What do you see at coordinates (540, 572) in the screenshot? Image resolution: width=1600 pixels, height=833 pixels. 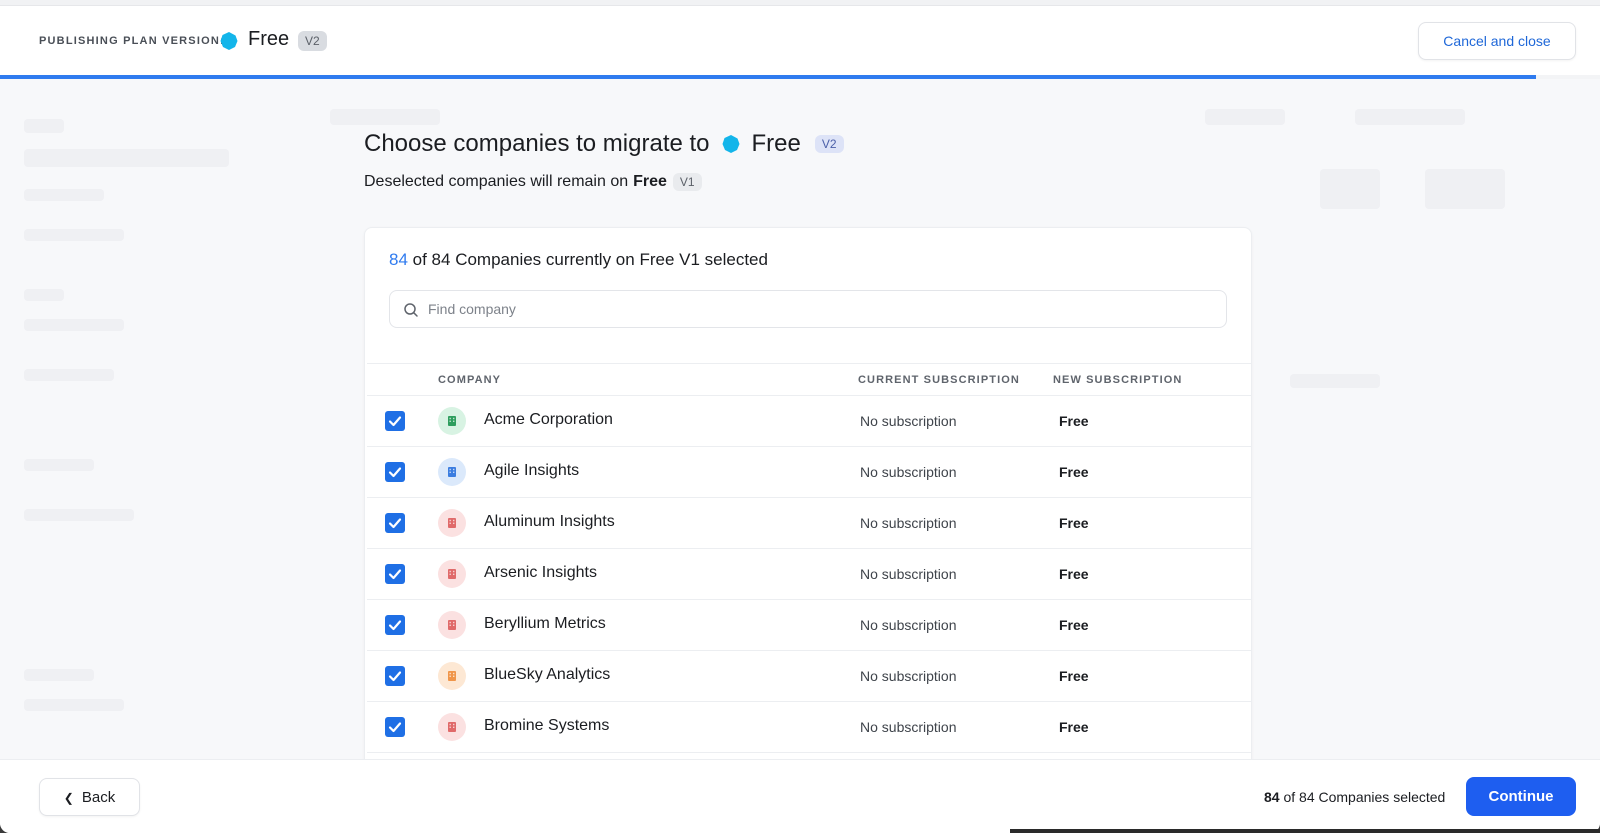 I see `company-name: Arsenic Insights` at bounding box center [540, 572].